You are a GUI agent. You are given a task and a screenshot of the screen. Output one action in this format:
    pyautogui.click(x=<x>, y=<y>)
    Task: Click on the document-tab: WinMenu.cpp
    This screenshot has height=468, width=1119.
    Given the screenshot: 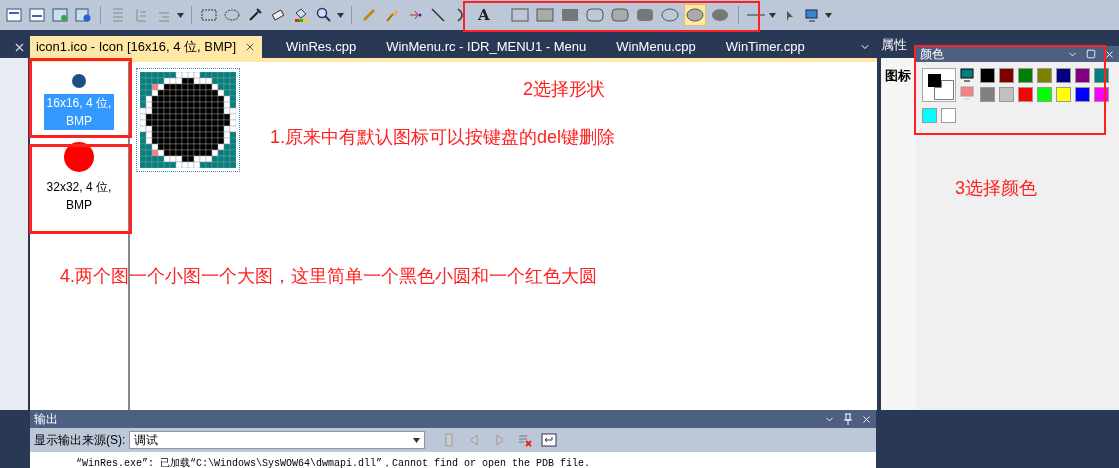 What is the action you would take?
    pyautogui.click(x=656, y=47)
    